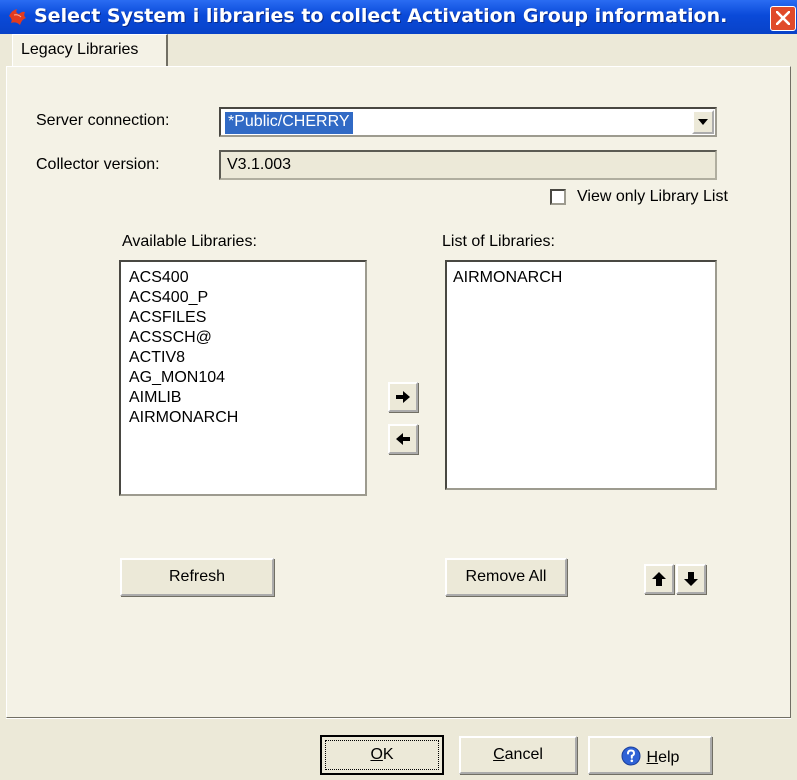 The height and width of the screenshot is (780, 797). Describe the element at coordinates (376, 754) in the screenshot. I see `ok-mnemonic: O` at that location.